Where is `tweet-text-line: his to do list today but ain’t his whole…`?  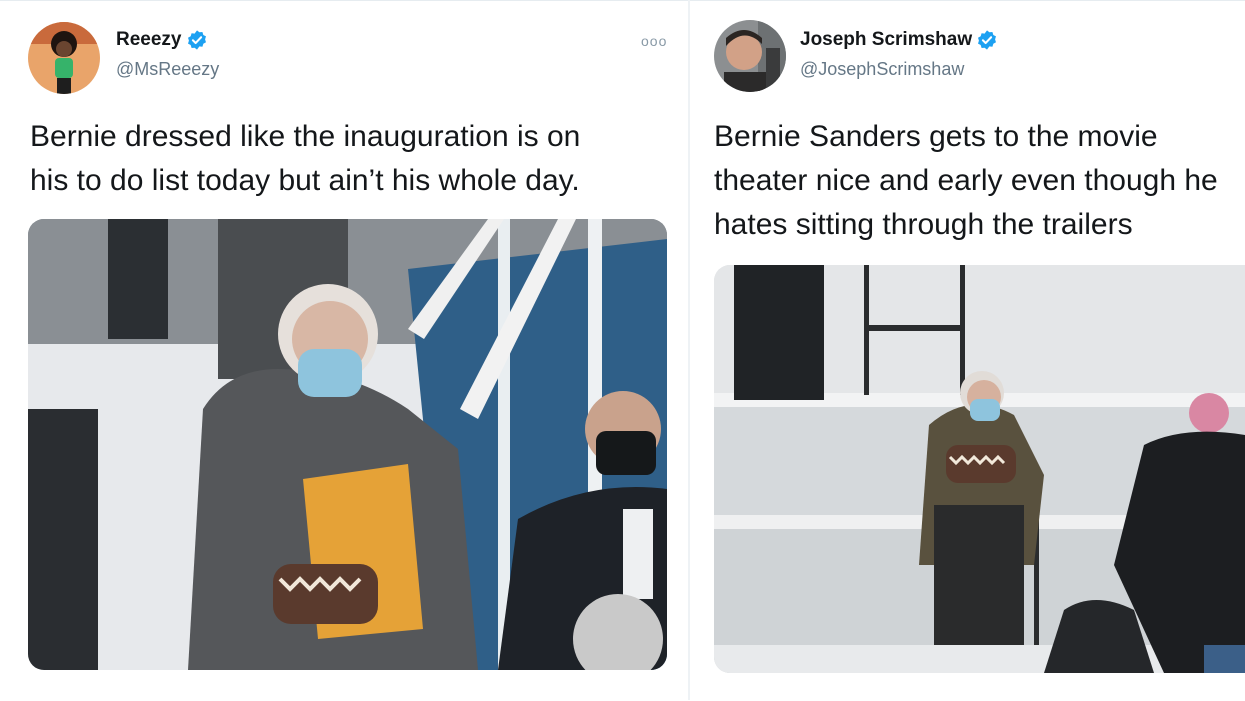 tweet-text-line: his to do list today but ain’t his whole… is located at coordinates (305, 180).